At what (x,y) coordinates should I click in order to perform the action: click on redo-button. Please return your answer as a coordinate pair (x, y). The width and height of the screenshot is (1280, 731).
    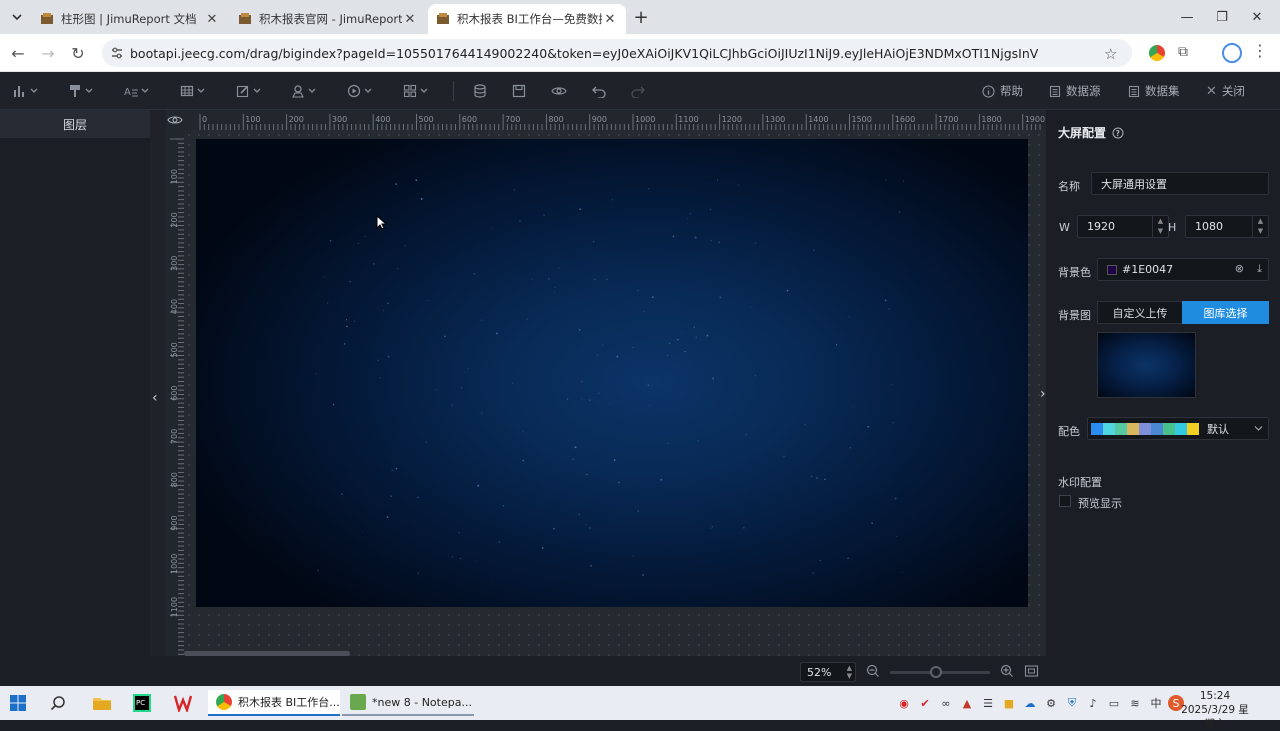
    Looking at the image, I should click on (638, 91).